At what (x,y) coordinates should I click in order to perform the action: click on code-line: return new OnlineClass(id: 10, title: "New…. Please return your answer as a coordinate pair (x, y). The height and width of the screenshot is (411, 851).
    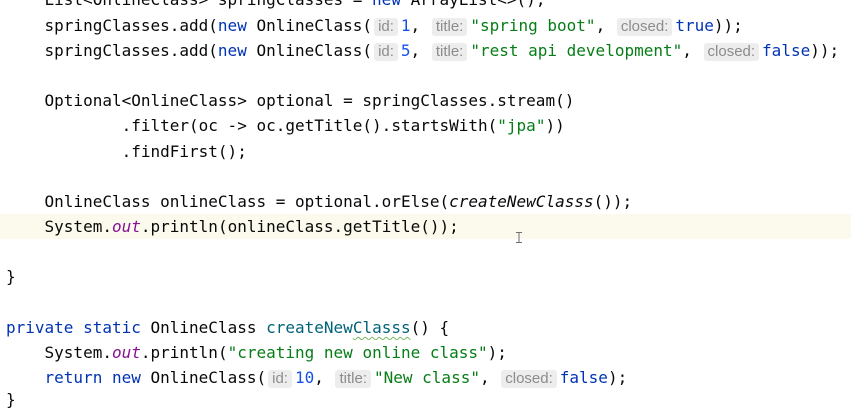
    Looking at the image, I should click on (425, 377).